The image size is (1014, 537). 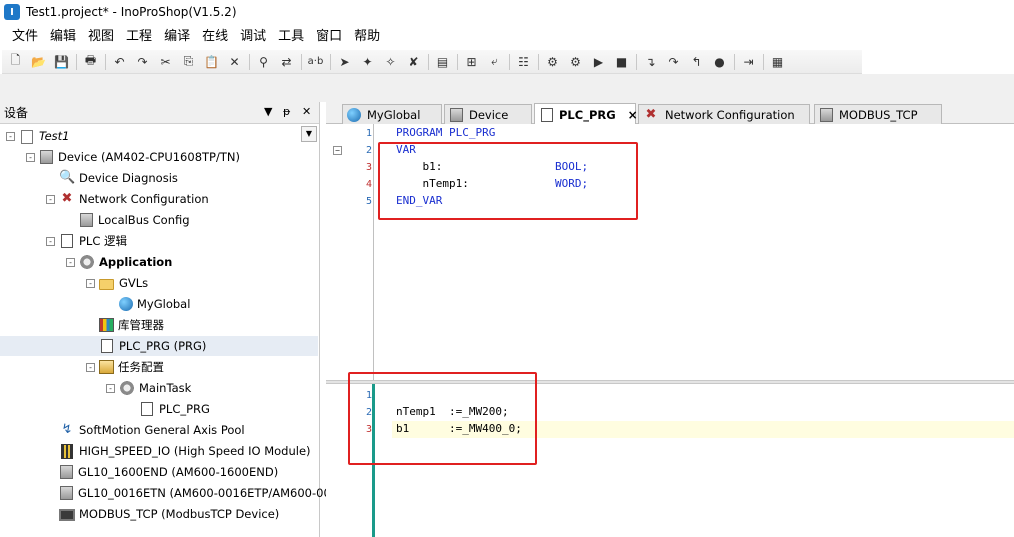 I want to click on menu-file: 文件, so click(x=25, y=37).